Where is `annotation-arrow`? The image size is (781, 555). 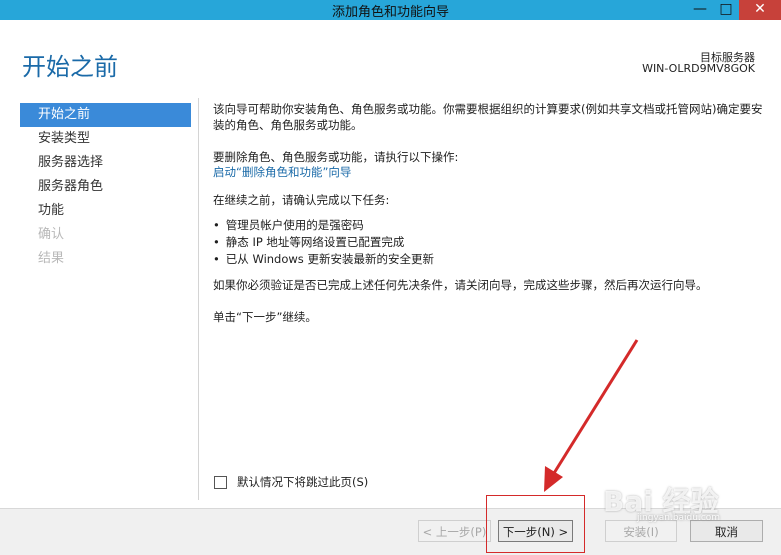
annotation-arrow is located at coordinates (591, 415).